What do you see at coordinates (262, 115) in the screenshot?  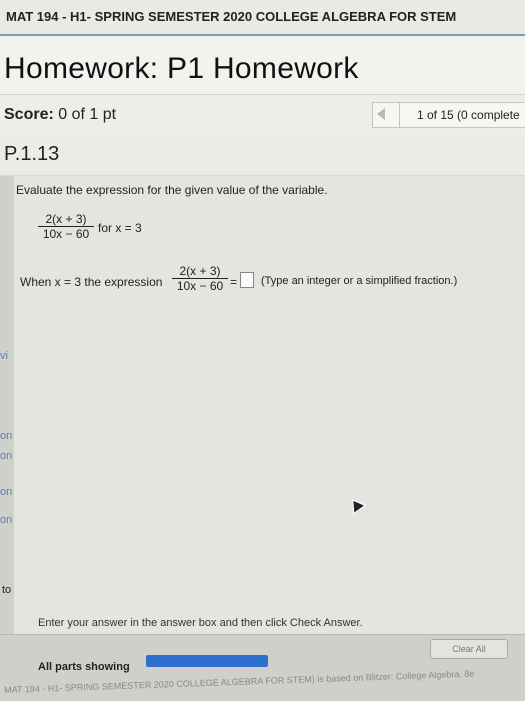 I see `score-bar: Score: 0 of 1 pt 1 of 15 (0 complete` at bounding box center [262, 115].